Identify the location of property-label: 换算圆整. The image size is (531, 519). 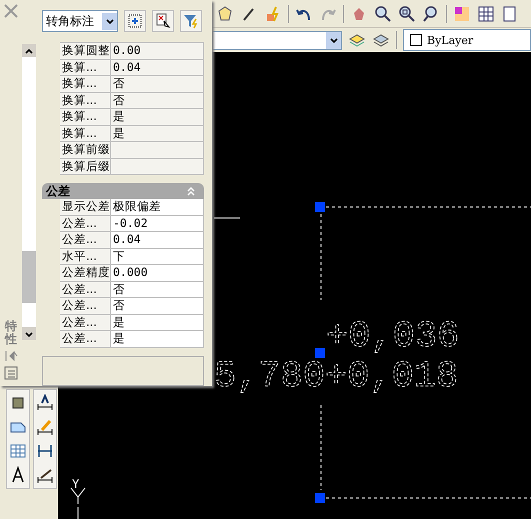
(85, 51).